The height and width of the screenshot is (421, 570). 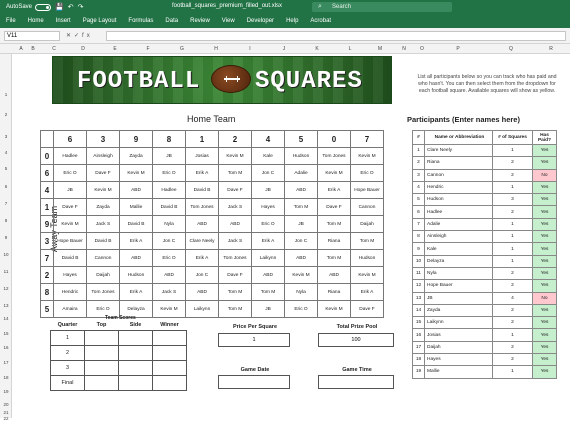 What do you see at coordinates (458, 200) in the screenshot?
I see `participant-name: Hudson` at bounding box center [458, 200].